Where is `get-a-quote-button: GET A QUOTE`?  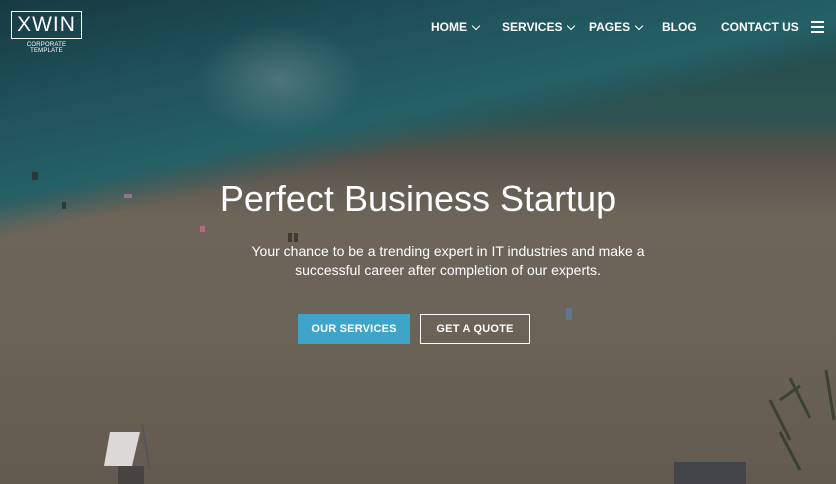
get-a-quote-button: GET A QUOTE is located at coordinates (475, 329).